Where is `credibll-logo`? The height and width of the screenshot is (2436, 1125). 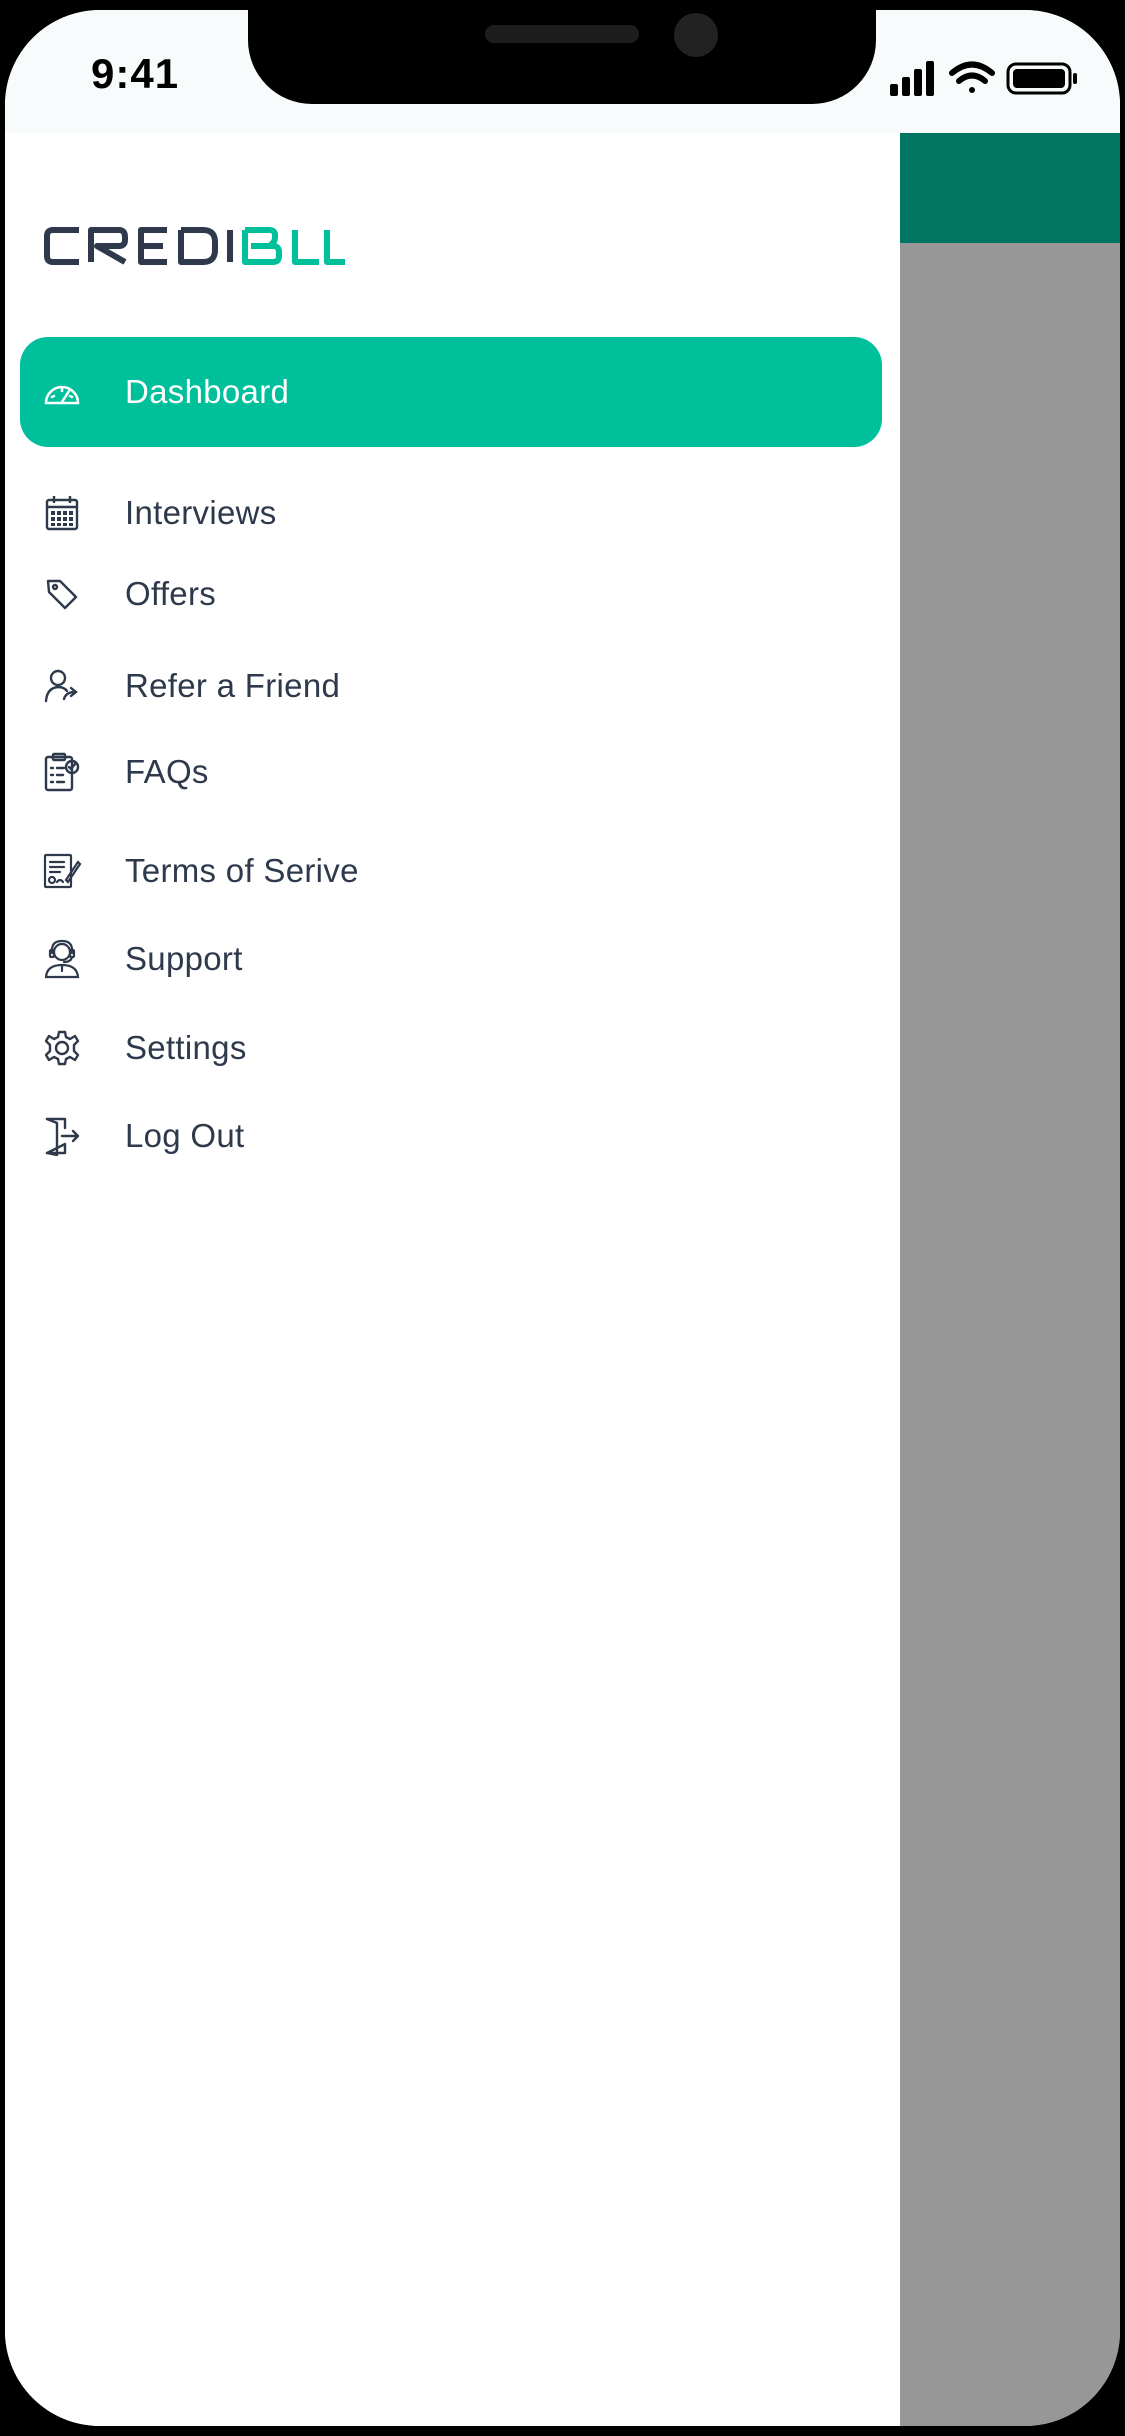
credibll-logo is located at coordinates (195, 248).